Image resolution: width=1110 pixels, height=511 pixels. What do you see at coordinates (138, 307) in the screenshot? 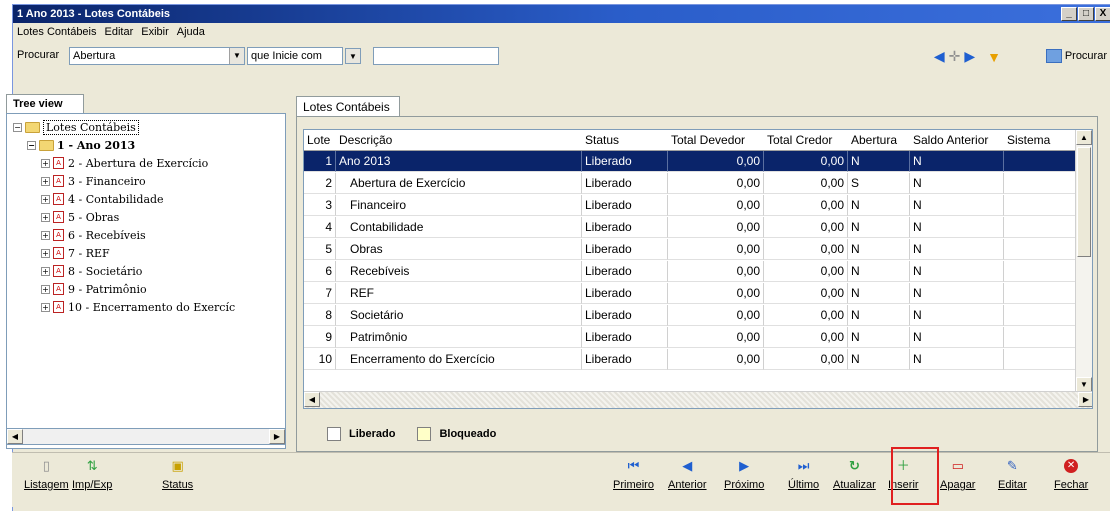
I see `tree-item: + A 10 - Encerramento do Exercíc` at bounding box center [138, 307].